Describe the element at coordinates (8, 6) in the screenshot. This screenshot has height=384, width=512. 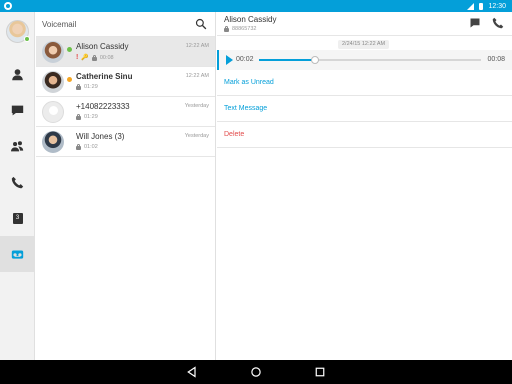
I see `app-logo-icon` at that location.